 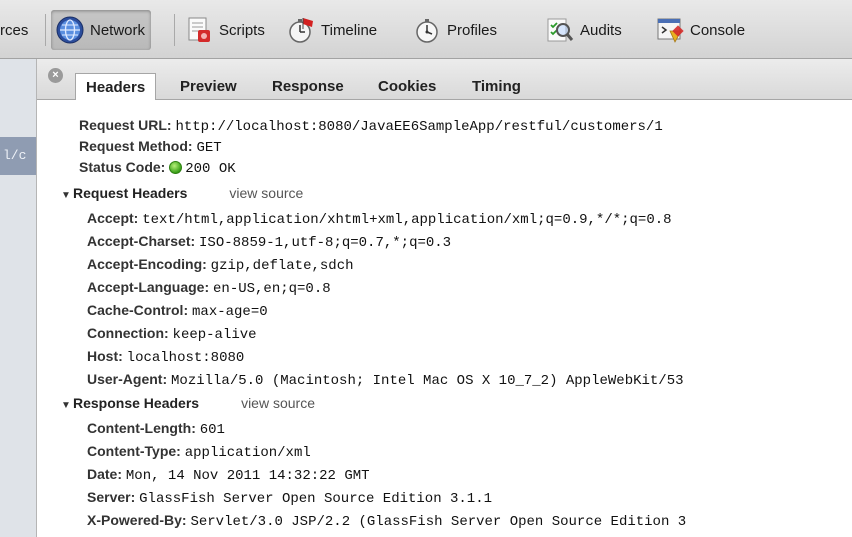 I want to click on header-value: application/xml, so click(x=247, y=453).